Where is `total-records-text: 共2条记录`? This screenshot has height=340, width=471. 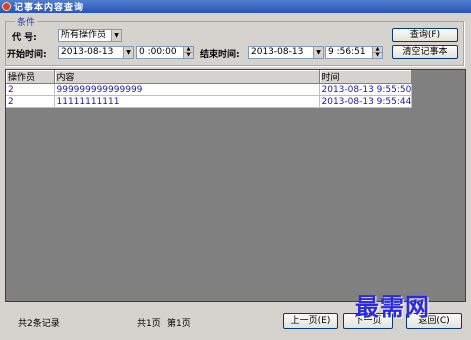
total-records-text: 共2条记录 is located at coordinates (39, 324).